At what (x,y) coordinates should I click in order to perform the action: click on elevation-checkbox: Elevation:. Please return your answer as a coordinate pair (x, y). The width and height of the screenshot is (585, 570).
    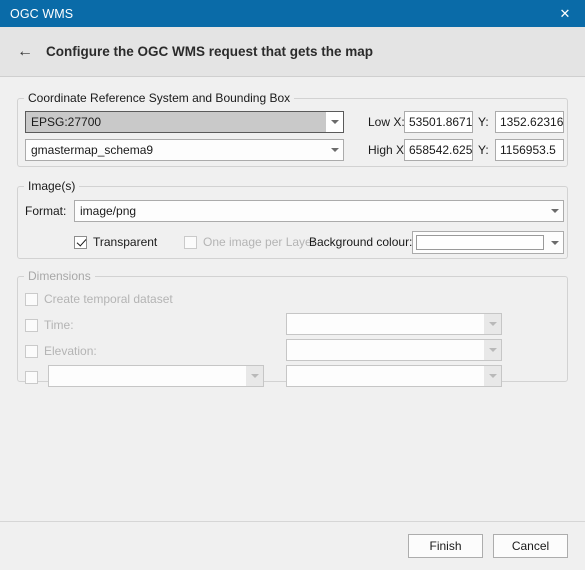
    Looking at the image, I should click on (61, 351).